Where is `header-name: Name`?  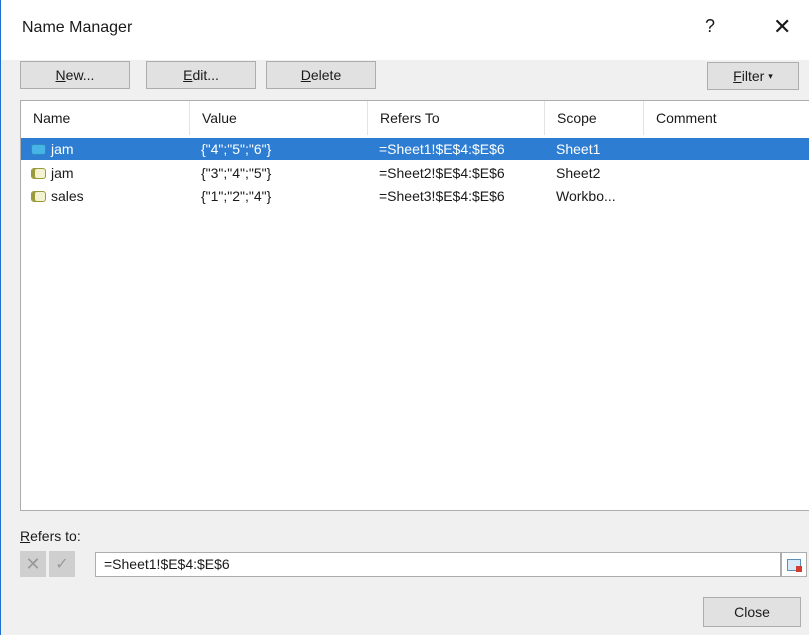
header-name: Name is located at coordinates (105, 118).